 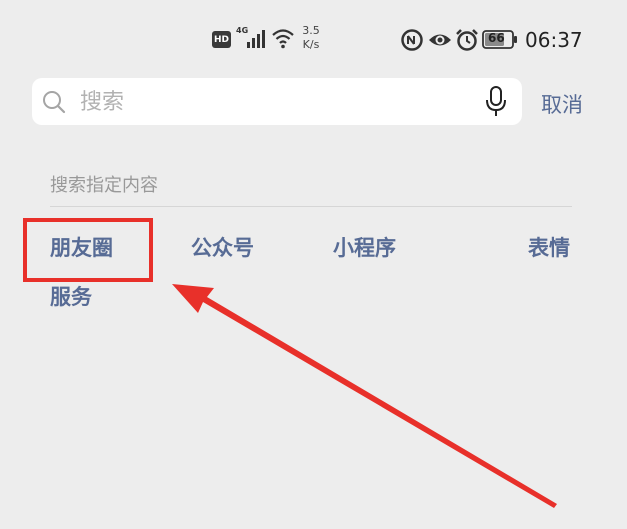 What do you see at coordinates (496, 38) in the screenshot?
I see `battery-level: 66` at bounding box center [496, 38].